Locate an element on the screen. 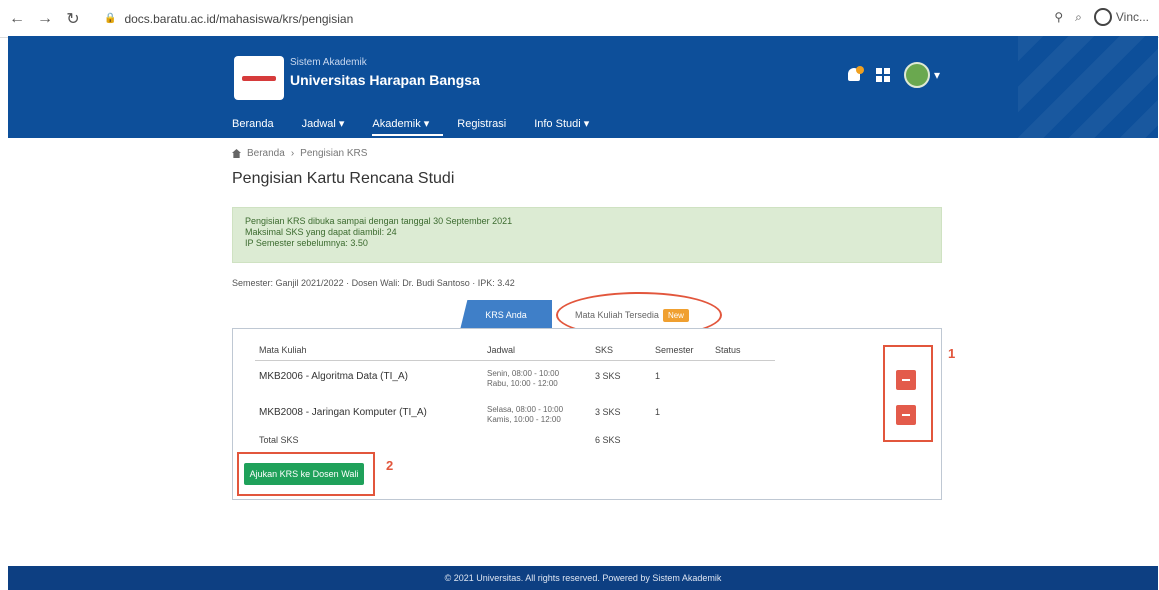 The width and height of the screenshot is (1159, 590). reload-icon: ↻ is located at coordinates (73, 19).